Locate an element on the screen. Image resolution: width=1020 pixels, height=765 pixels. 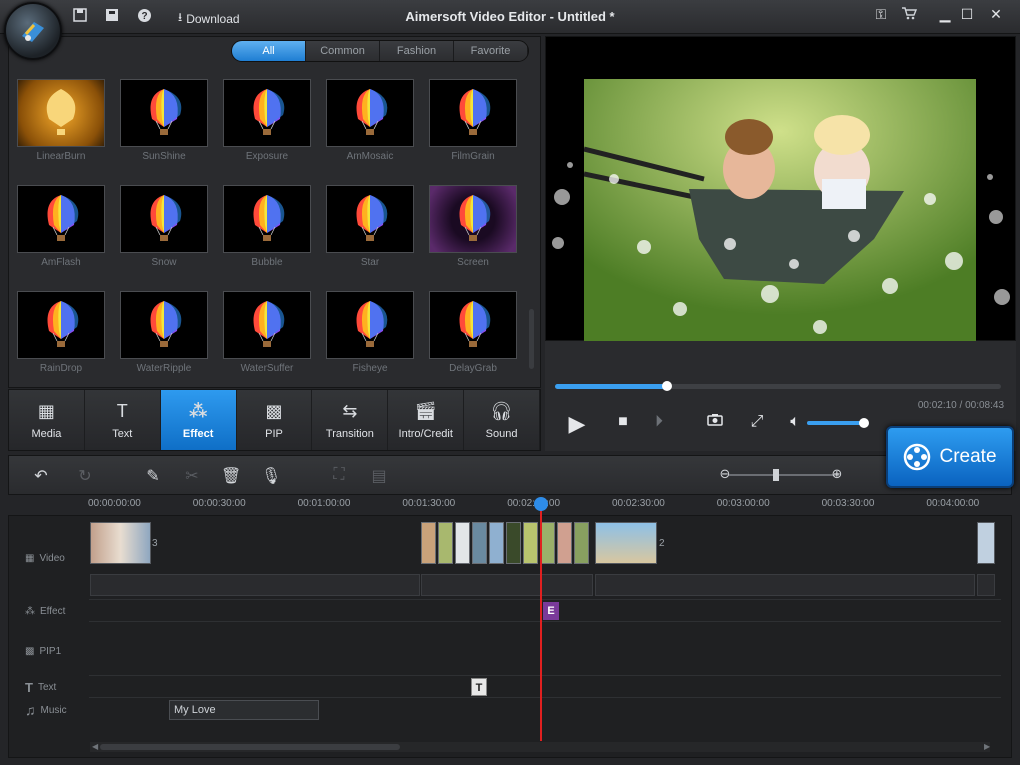
pip-lane is located at coordinates (545, 649).